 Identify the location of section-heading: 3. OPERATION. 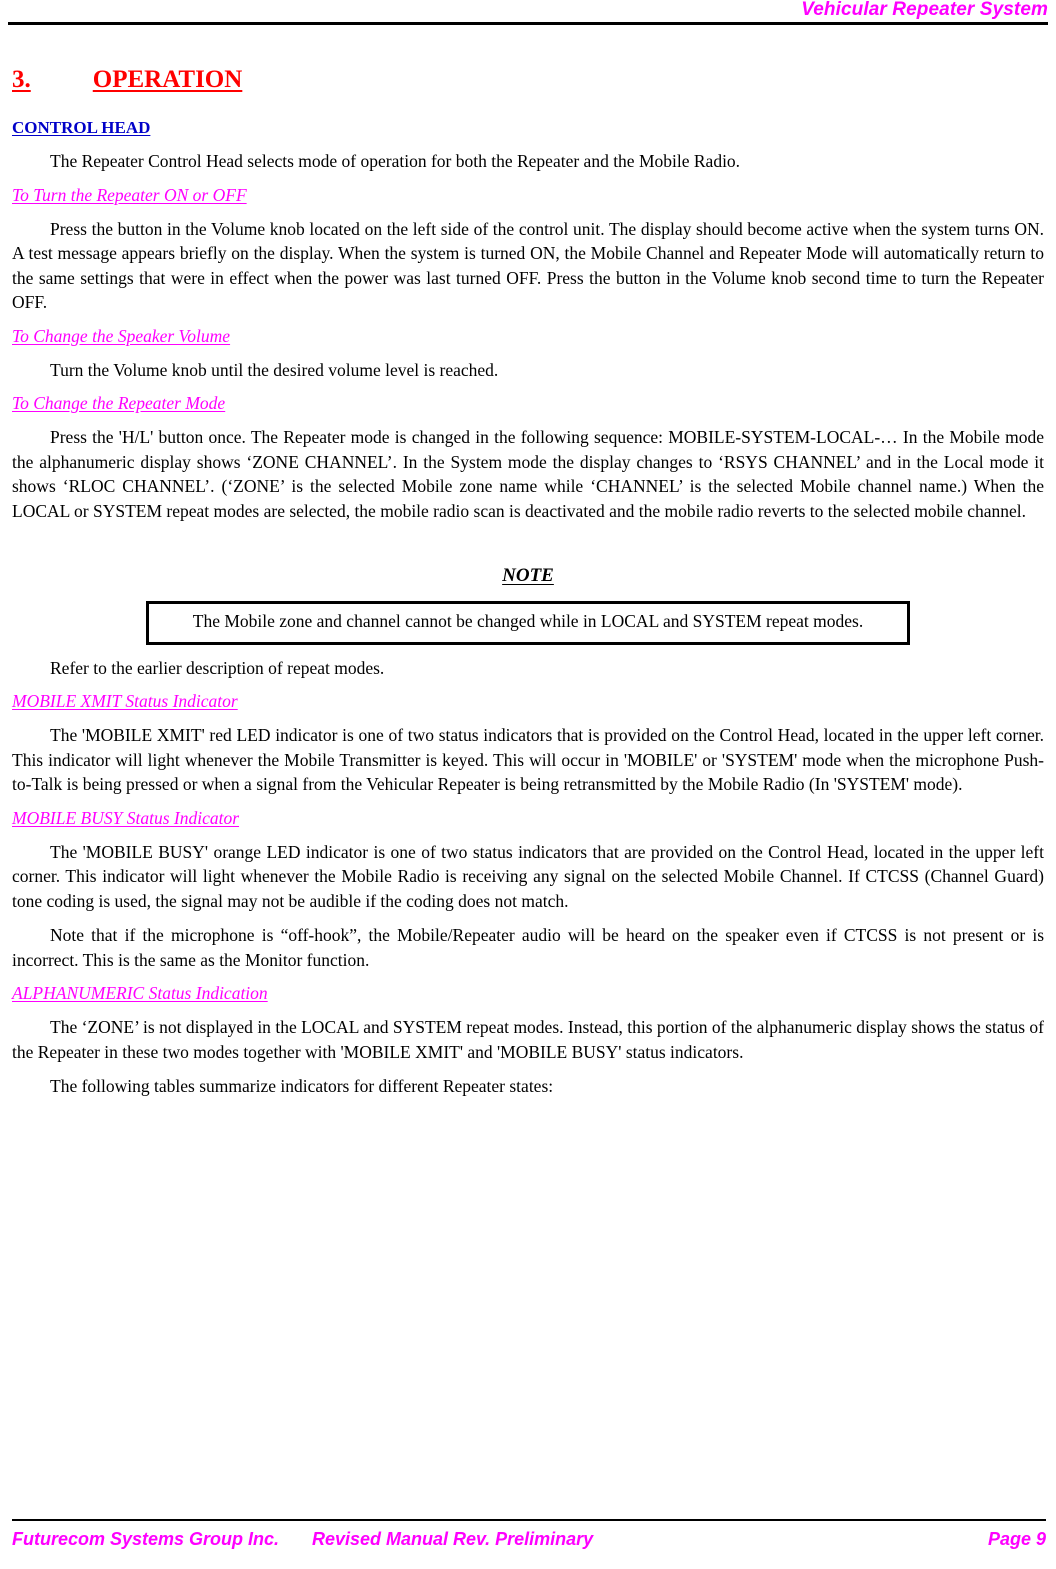
(528, 75).